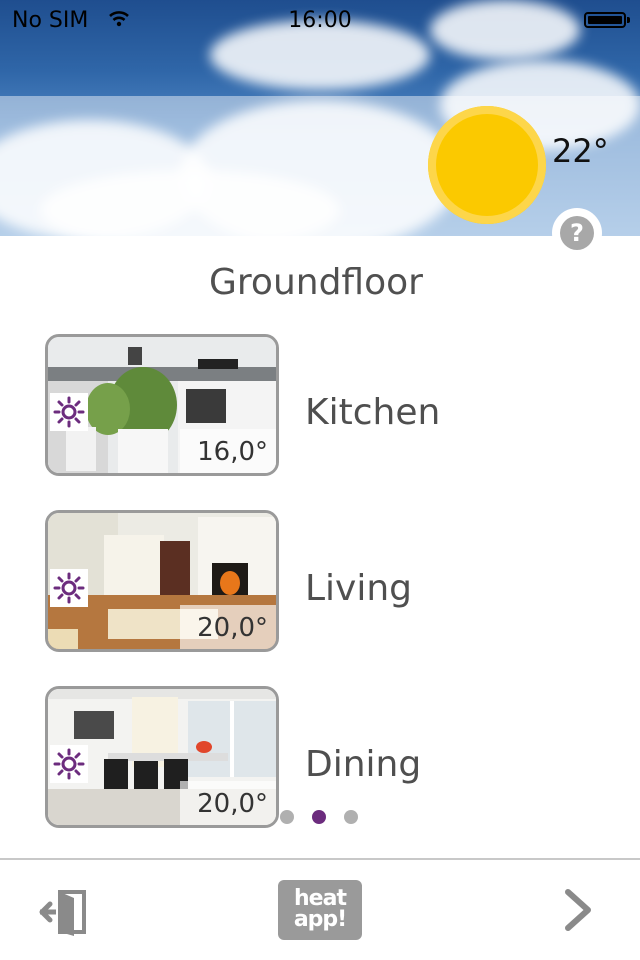 This screenshot has width=640, height=960. Describe the element at coordinates (373, 412) in the screenshot. I see `room-name: Kitchen` at that location.